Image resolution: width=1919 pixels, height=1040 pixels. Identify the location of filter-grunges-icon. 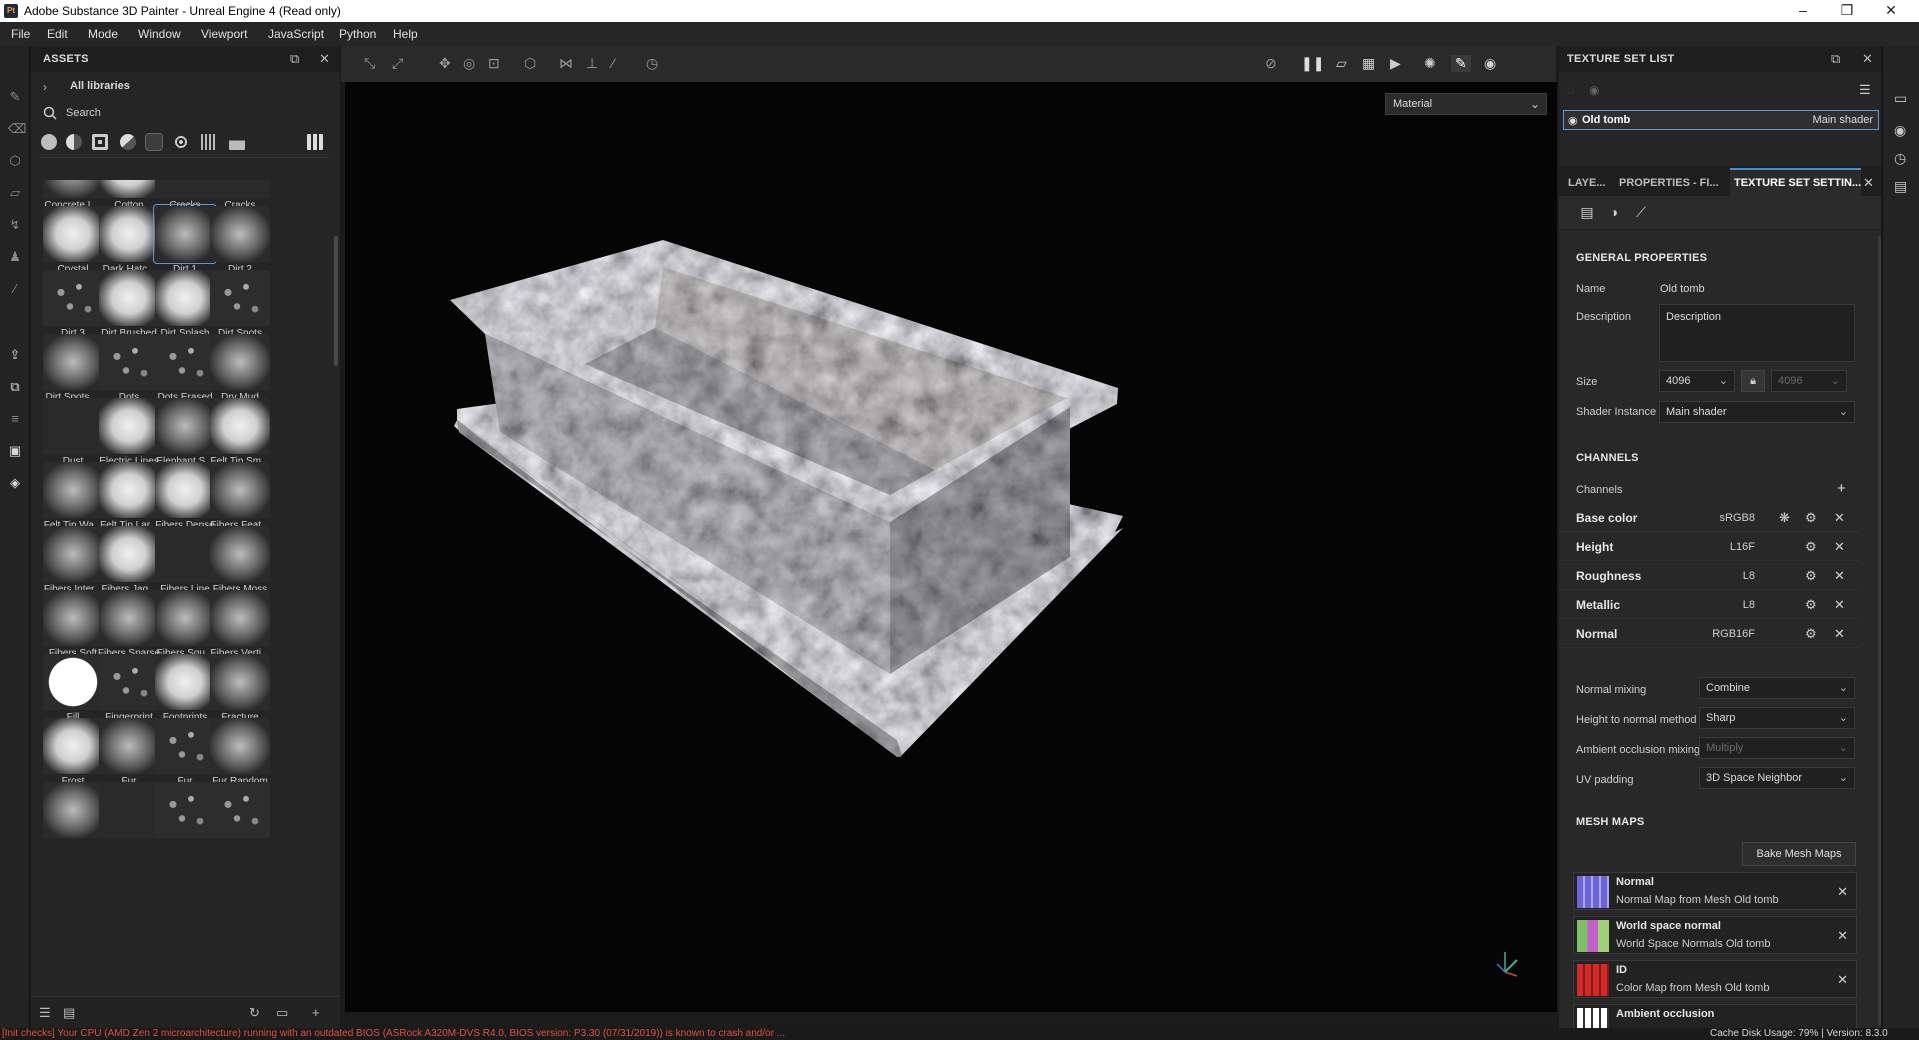
(209, 142).